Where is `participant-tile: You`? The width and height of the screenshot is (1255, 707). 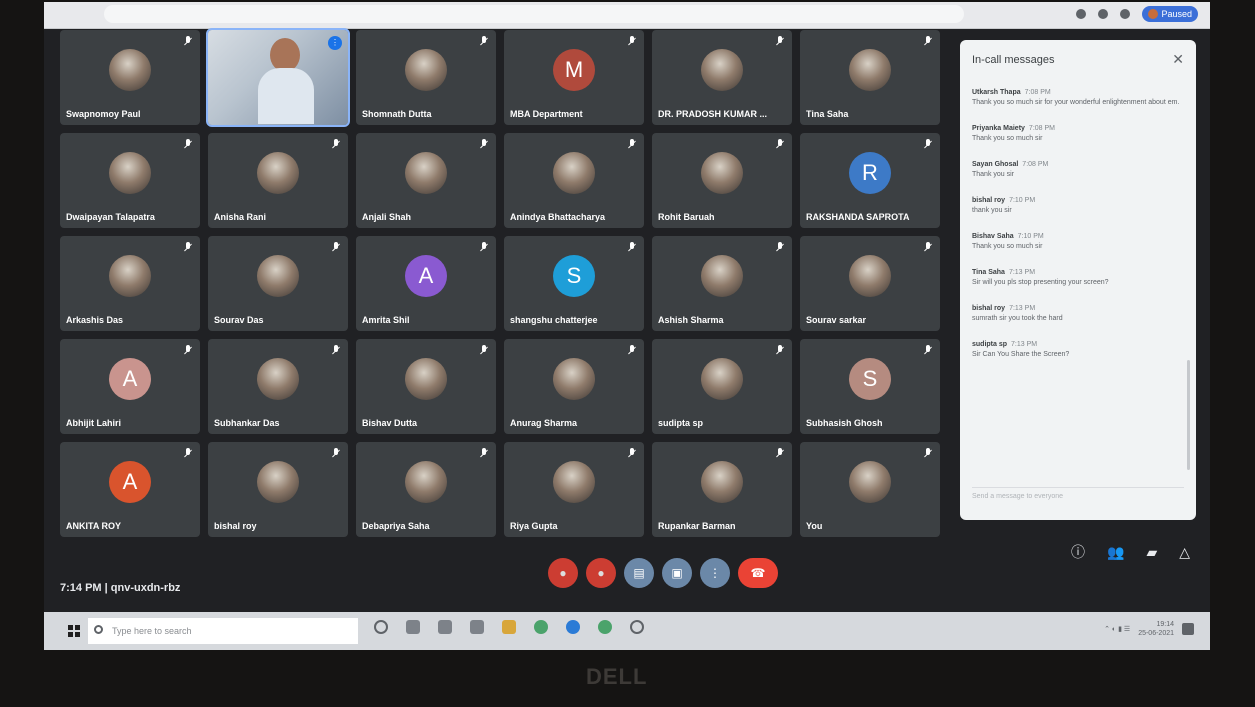 participant-tile: You is located at coordinates (870, 489).